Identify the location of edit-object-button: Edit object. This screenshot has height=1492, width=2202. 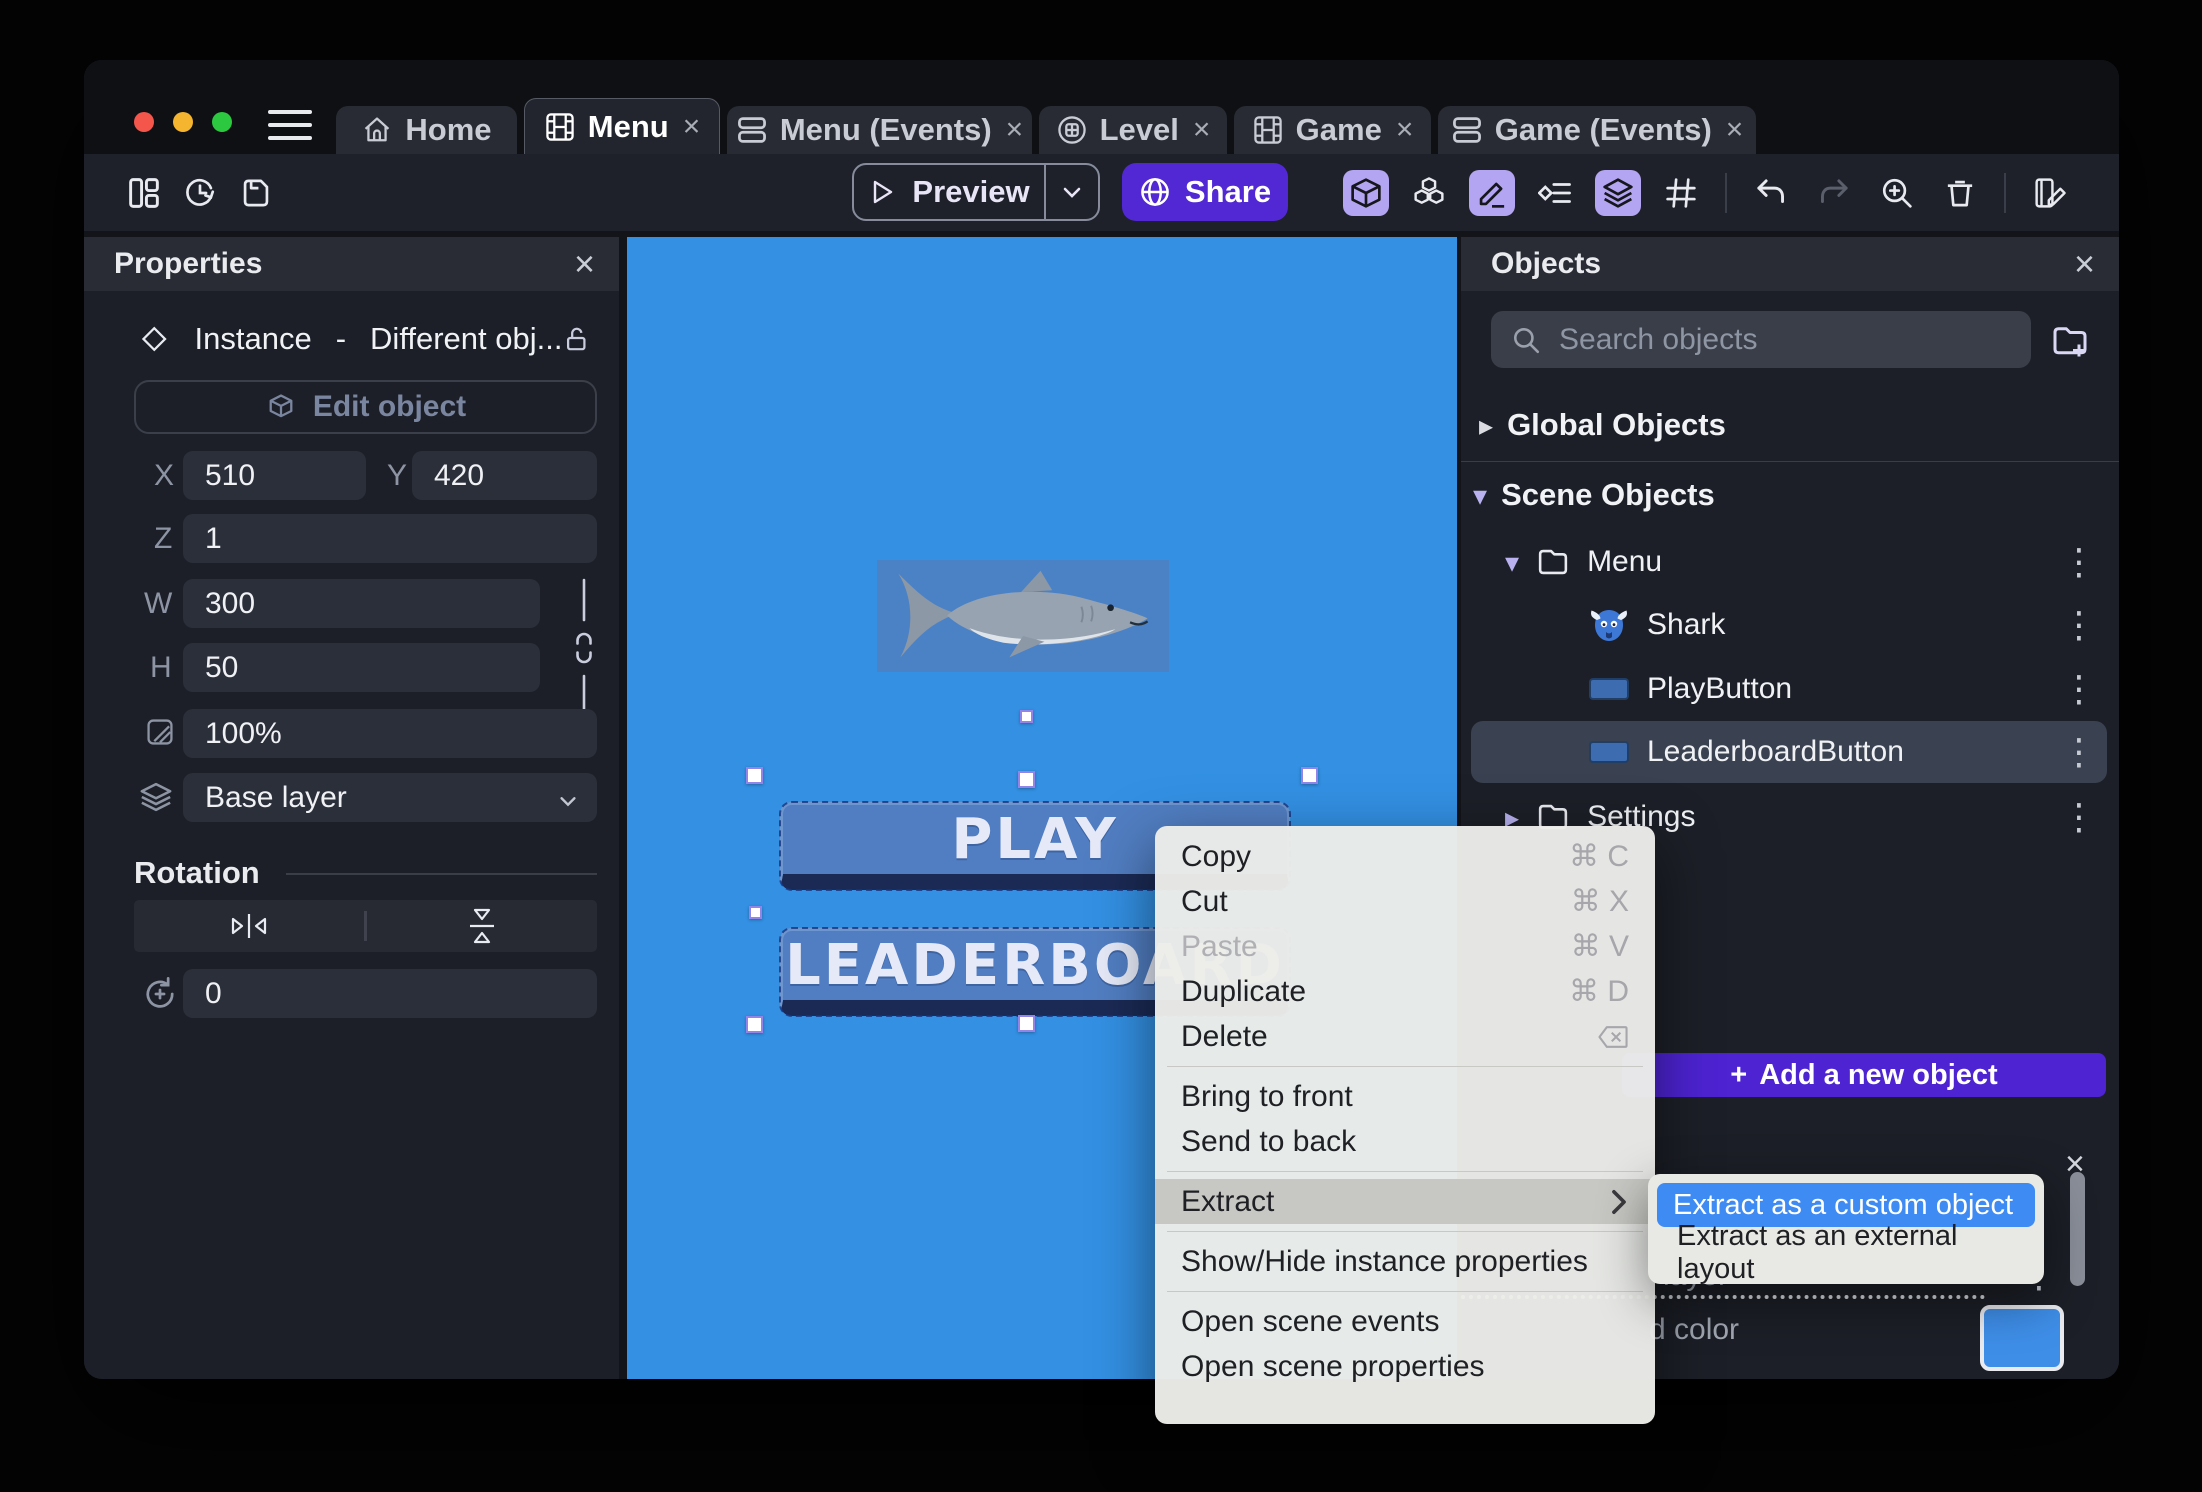
(365, 407).